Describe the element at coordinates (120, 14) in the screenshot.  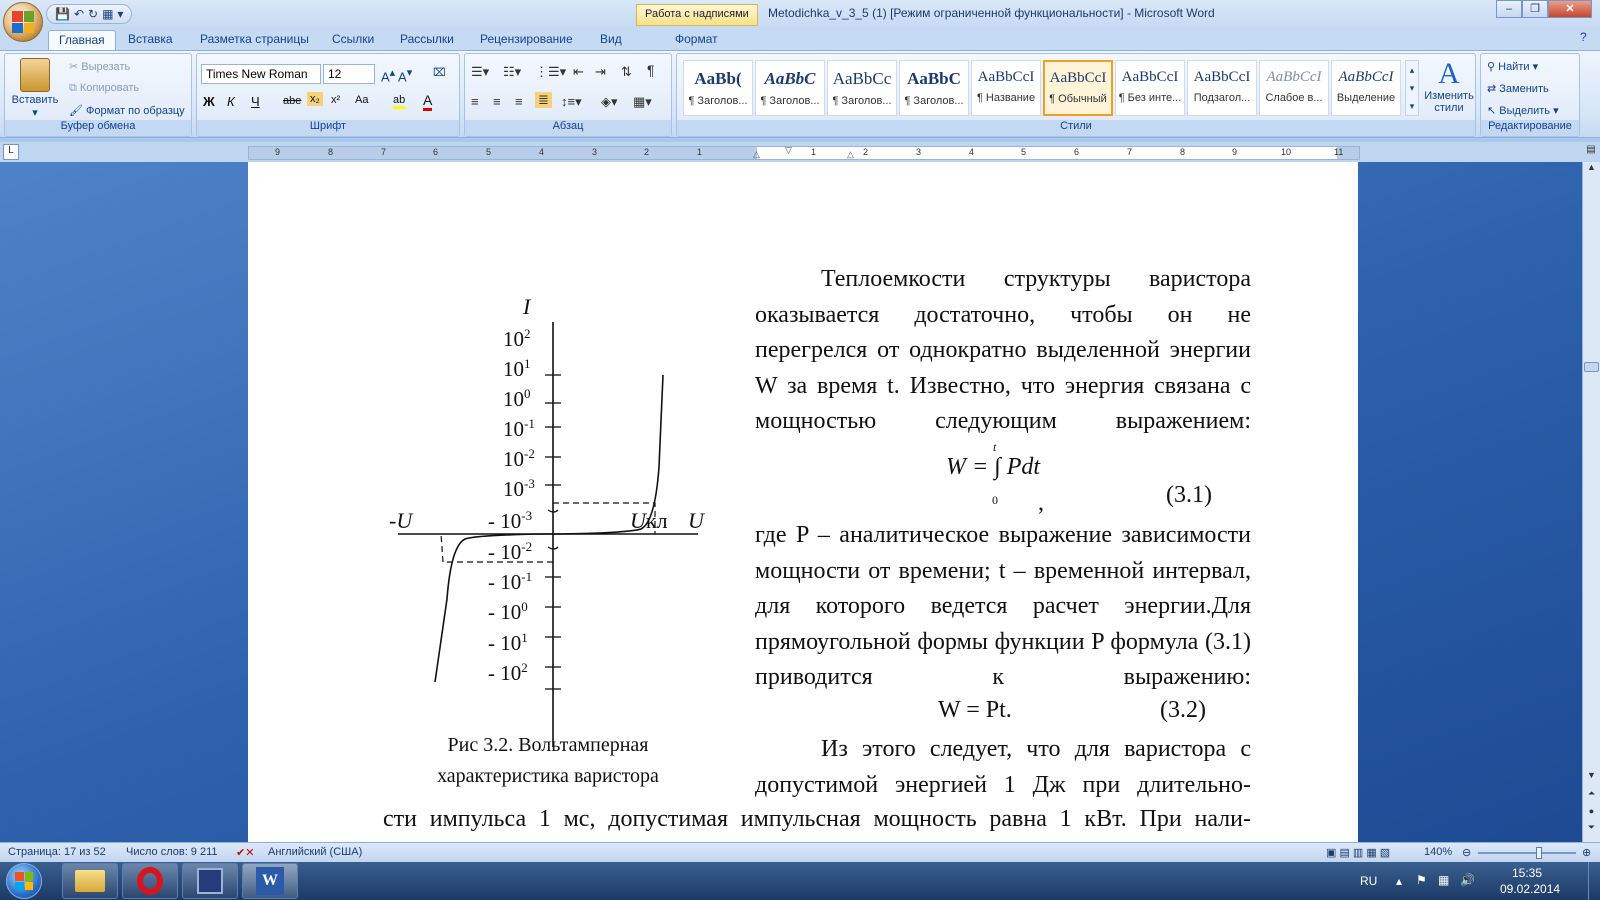
I see `customize-qat-icon: ▾` at that location.